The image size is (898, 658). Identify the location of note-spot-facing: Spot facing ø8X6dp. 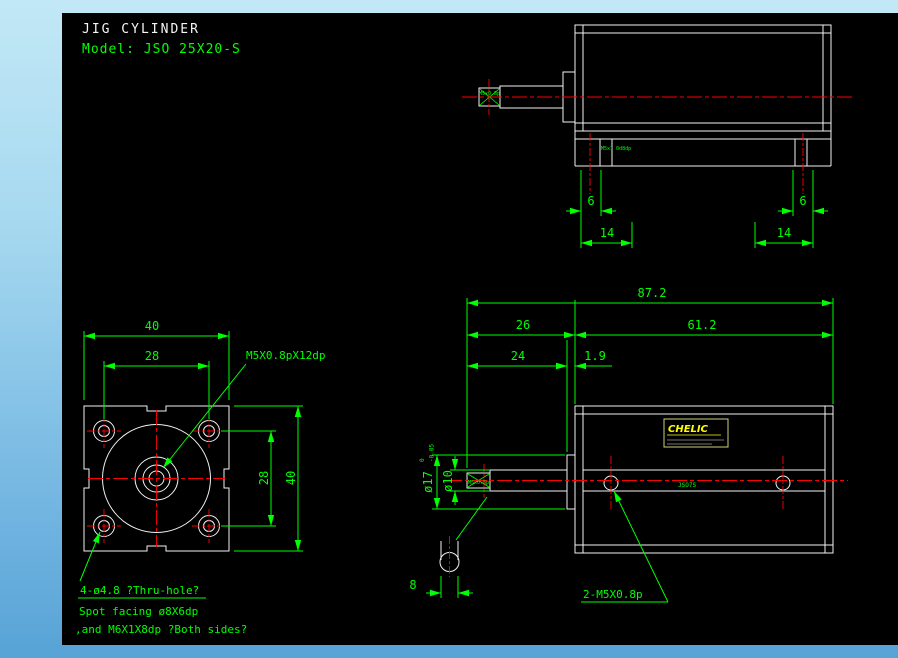
(138, 611).